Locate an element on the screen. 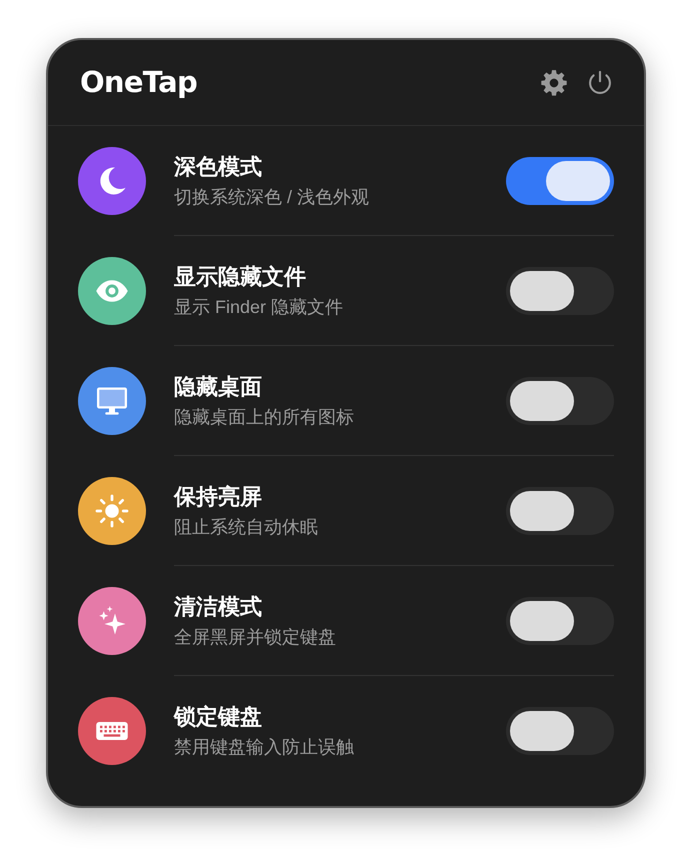  toggle-title: 锁定键盘 is located at coordinates (218, 717).